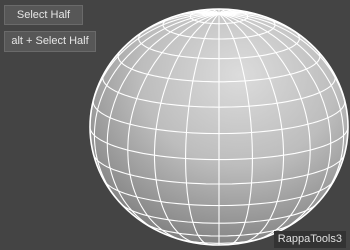  I want to click on rappatools-label: RappaTools3, so click(309, 239).